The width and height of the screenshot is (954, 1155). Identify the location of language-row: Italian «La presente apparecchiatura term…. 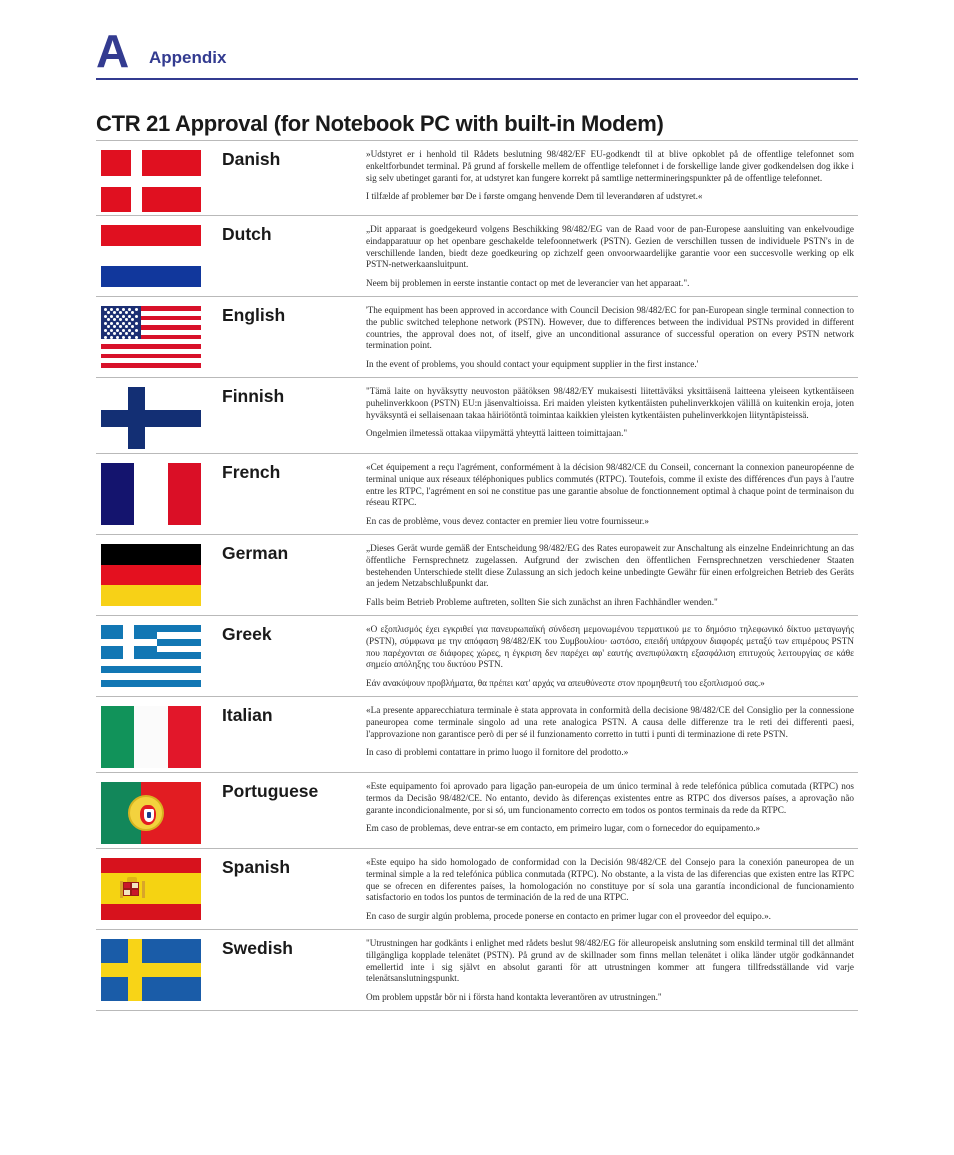
(477, 735).